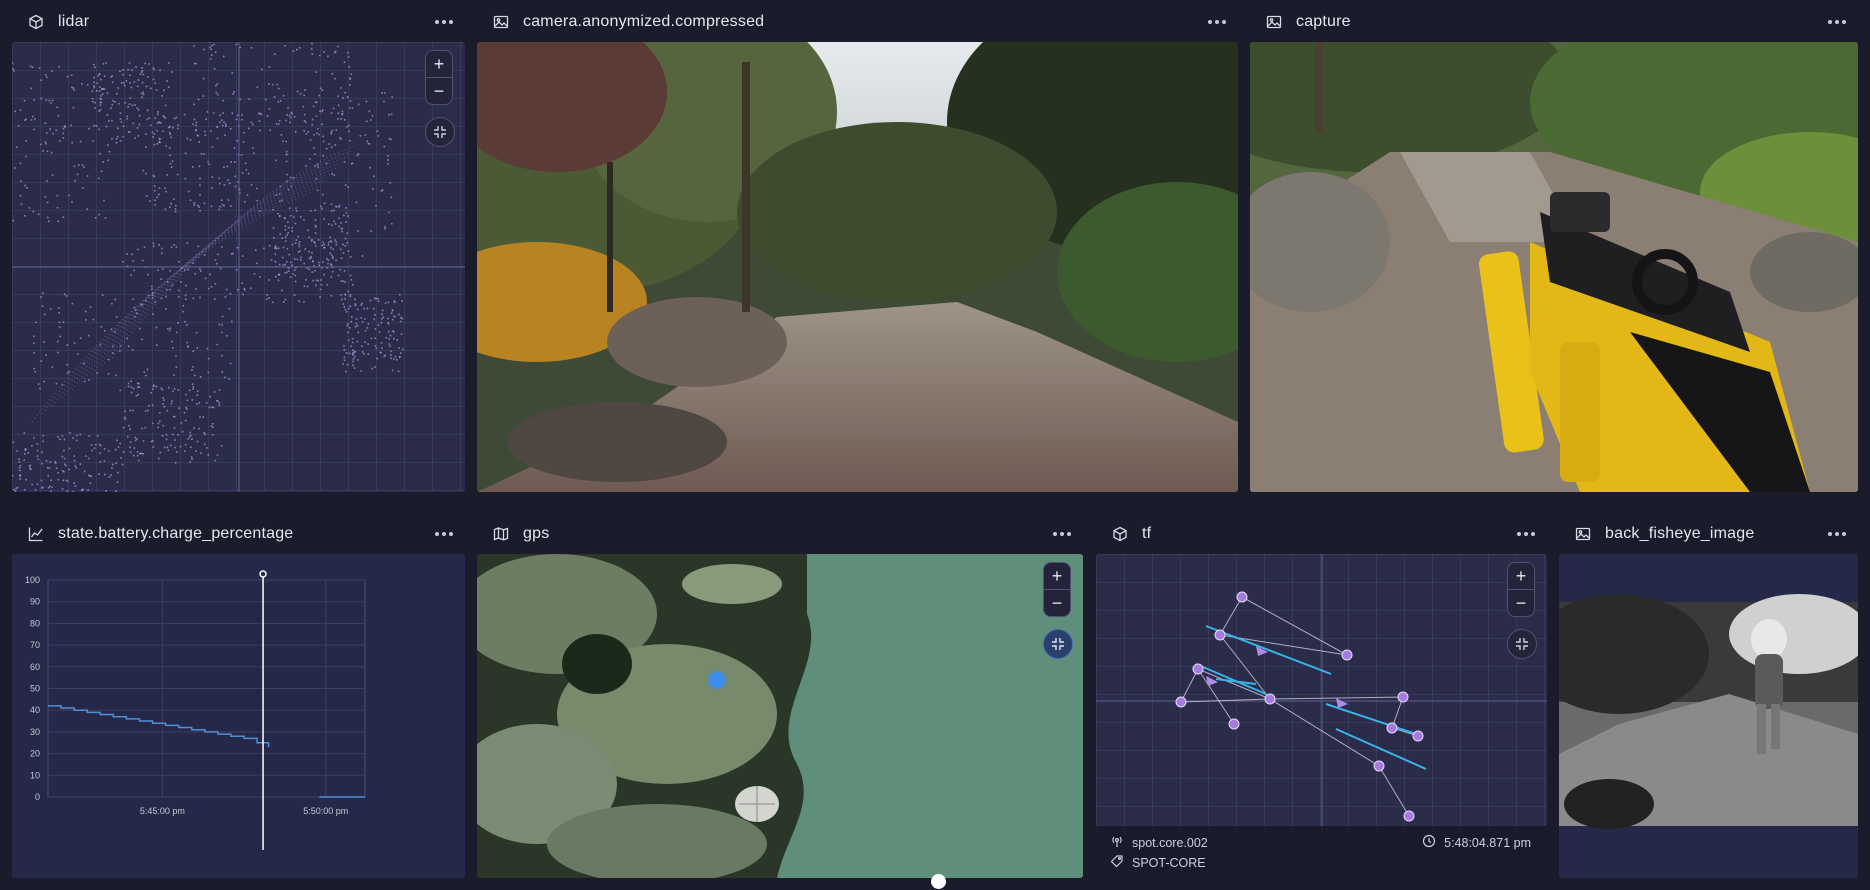 The image size is (1870, 890). What do you see at coordinates (1169, 862) in the screenshot?
I see `frame-tag: SPOT-CORE` at bounding box center [1169, 862].